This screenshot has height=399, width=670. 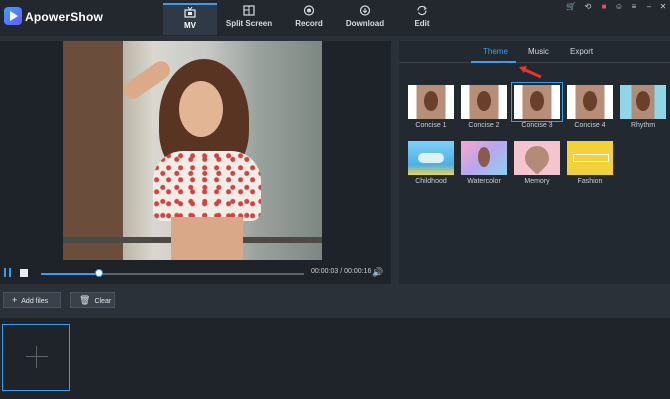 I want to click on nav-split-screen-label: Split Screen, so click(x=249, y=23).